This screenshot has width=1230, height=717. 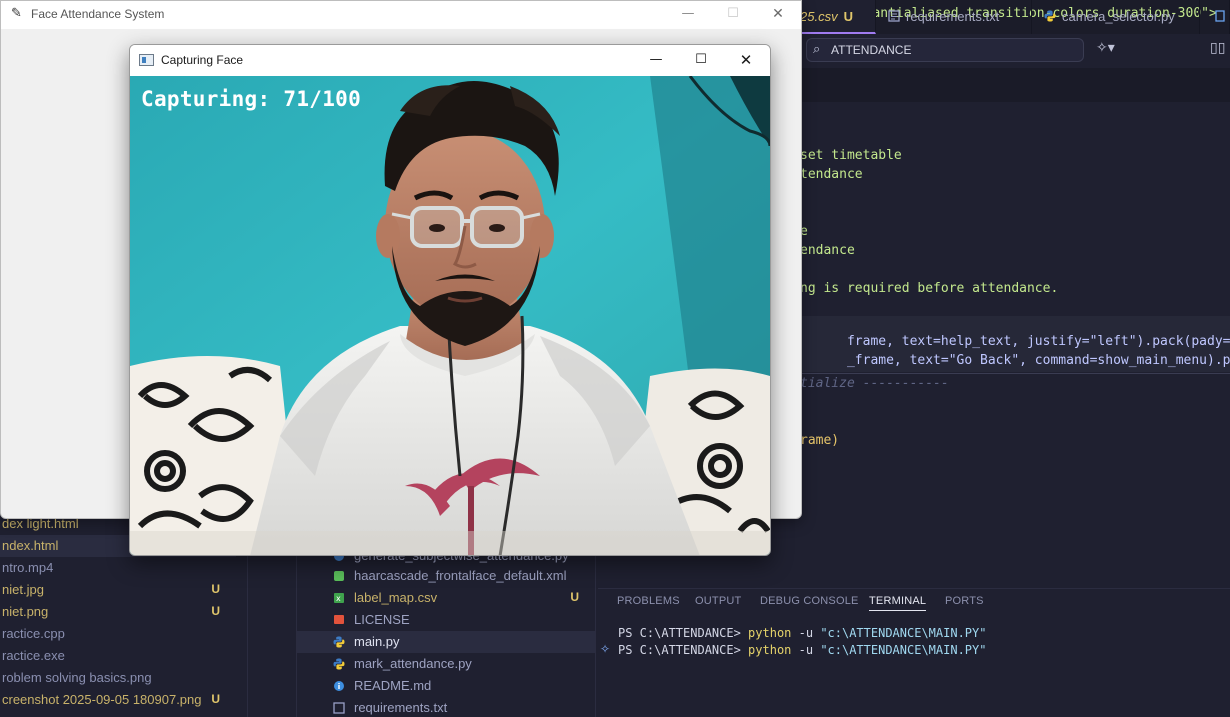 What do you see at coordinates (964, 601) in the screenshot?
I see `panel-tab-ports: PORTS` at bounding box center [964, 601].